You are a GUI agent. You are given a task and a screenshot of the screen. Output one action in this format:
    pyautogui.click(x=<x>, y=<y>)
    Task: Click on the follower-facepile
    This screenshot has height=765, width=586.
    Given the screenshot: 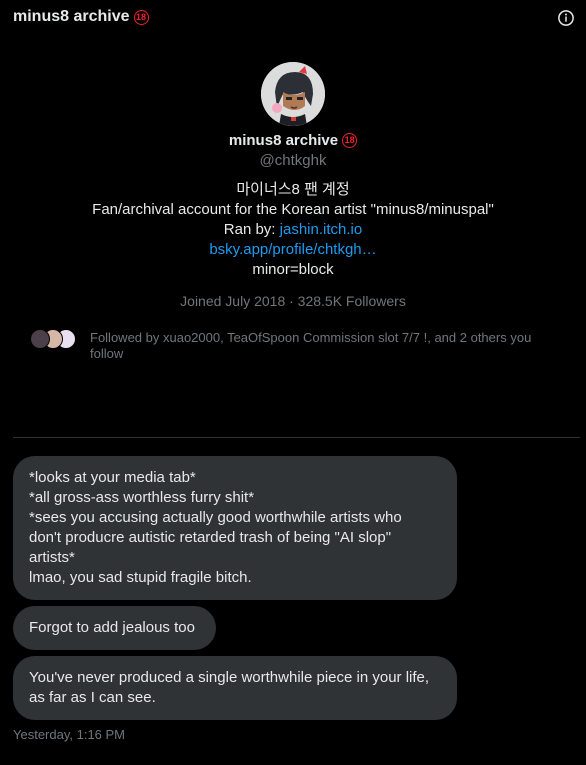 What is the action you would take?
    pyautogui.click(x=54, y=340)
    